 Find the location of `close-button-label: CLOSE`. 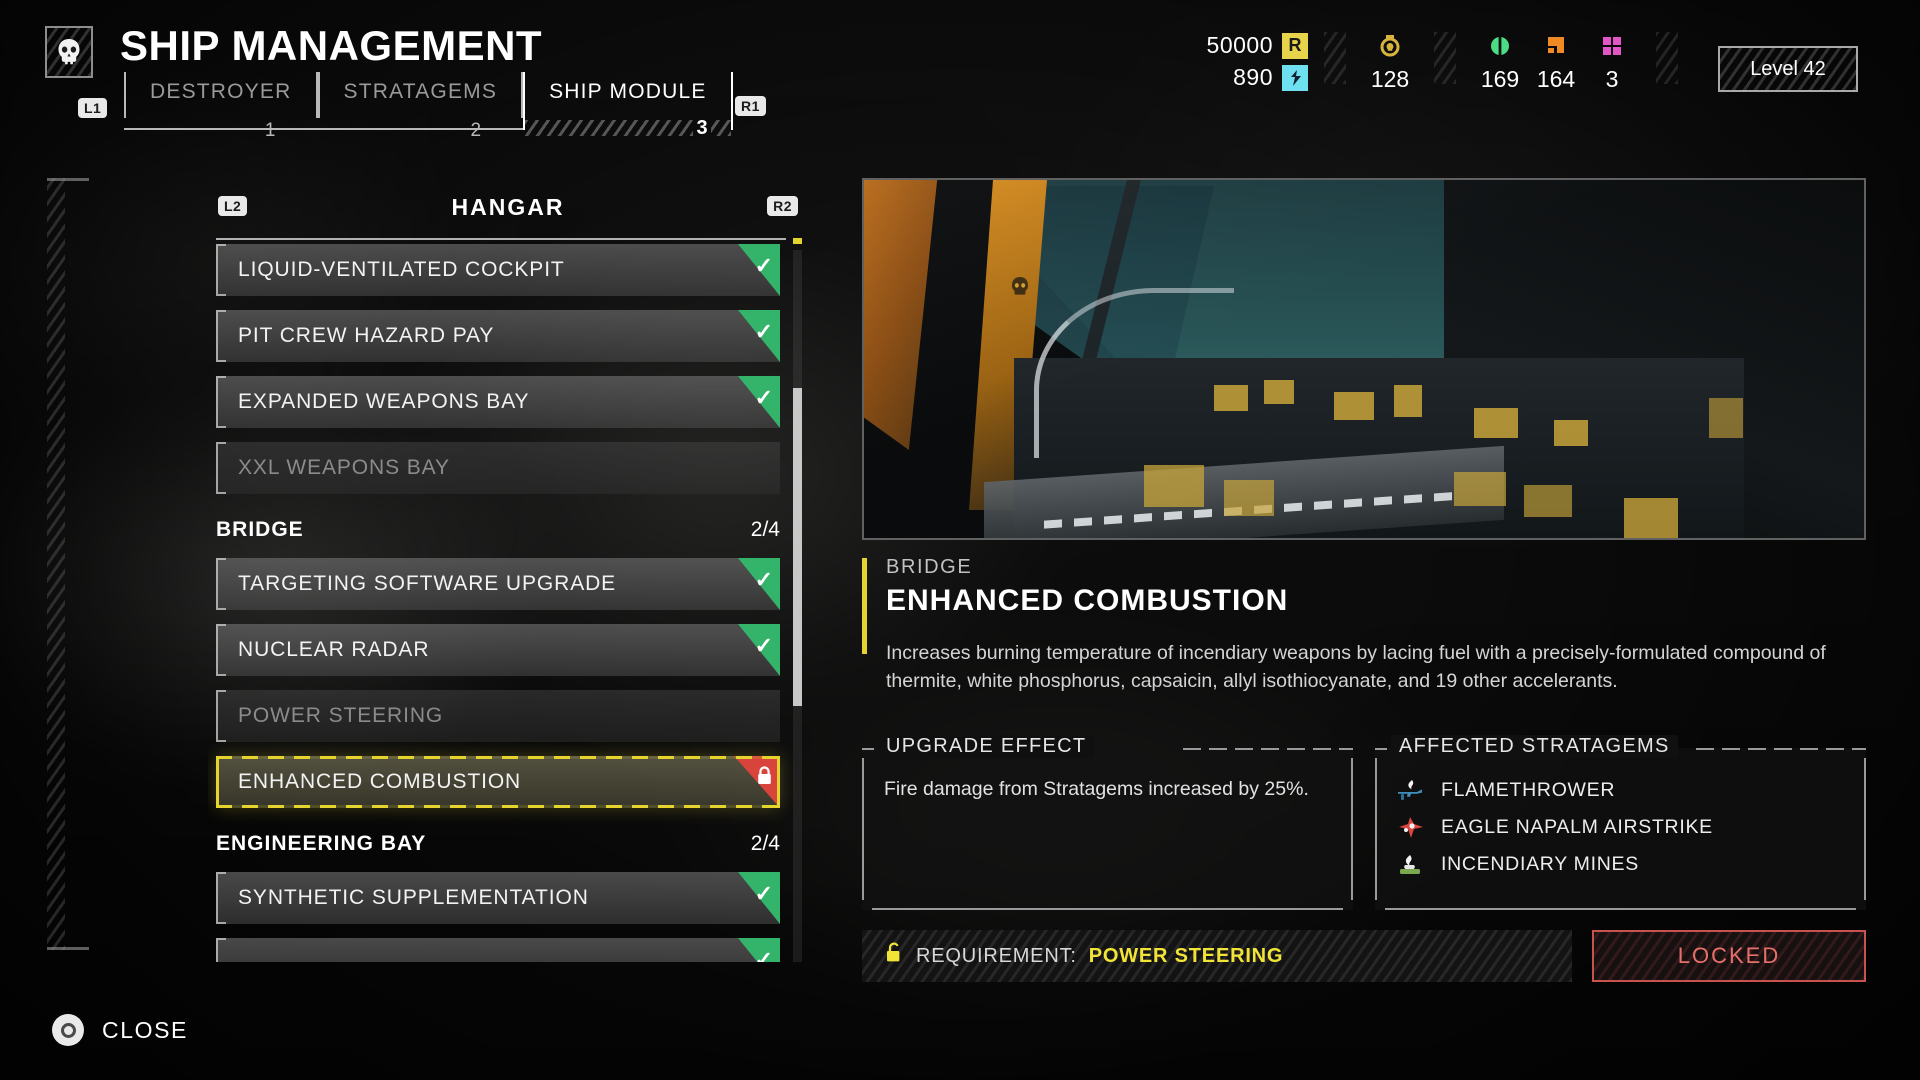

close-button-label: CLOSE is located at coordinates (145, 1029).